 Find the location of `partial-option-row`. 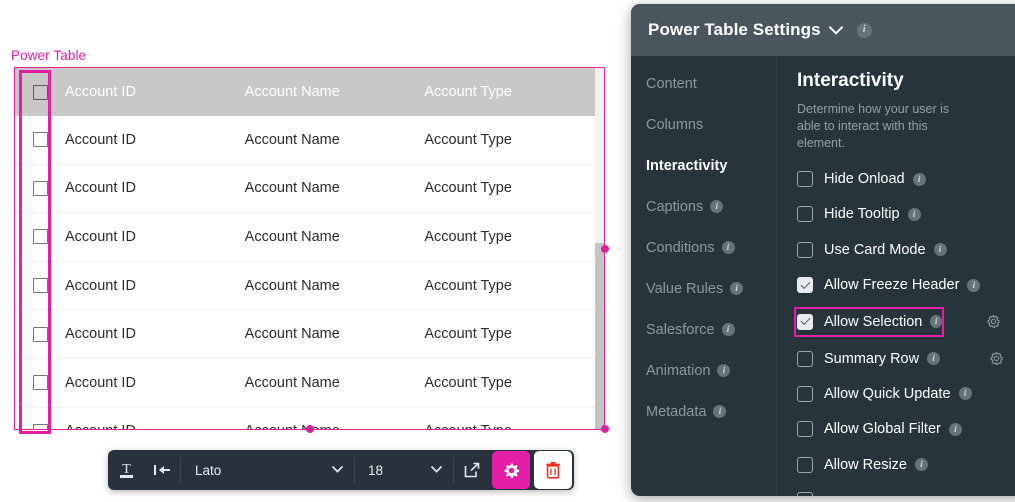

partial-option-row is located at coordinates (899, 494).